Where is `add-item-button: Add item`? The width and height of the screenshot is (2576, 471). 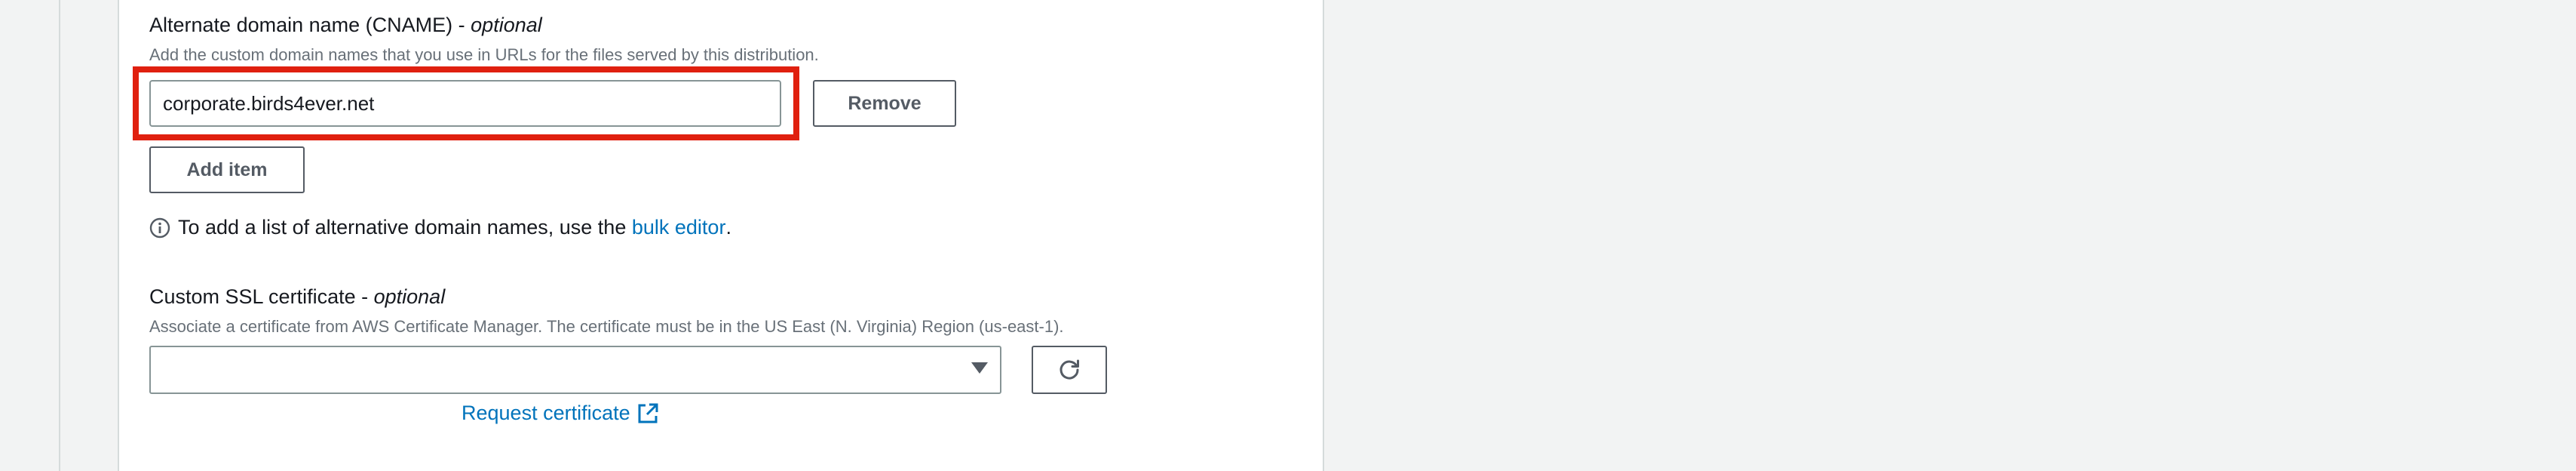 add-item-button: Add item is located at coordinates (227, 169).